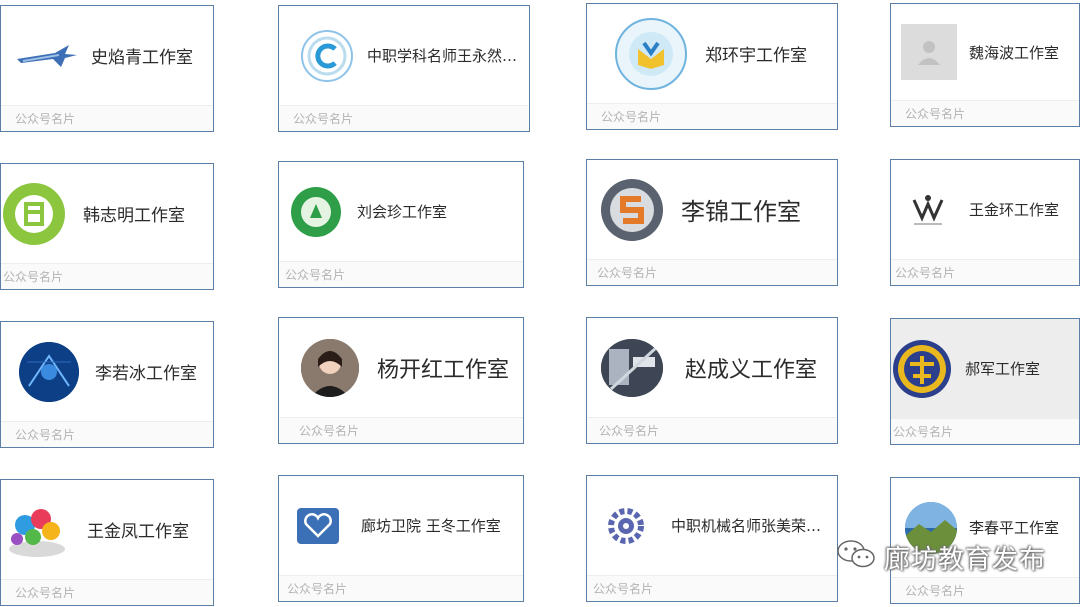 Image resolution: width=1080 pixels, height=607 pixels. I want to click on card-1: 史焰青工作室 公众号名片, so click(107, 68).